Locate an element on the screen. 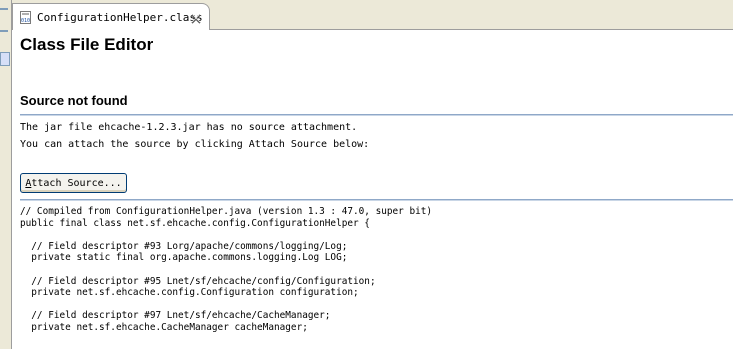  tab-label: ConfigurationHelper.class is located at coordinates (120, 17).